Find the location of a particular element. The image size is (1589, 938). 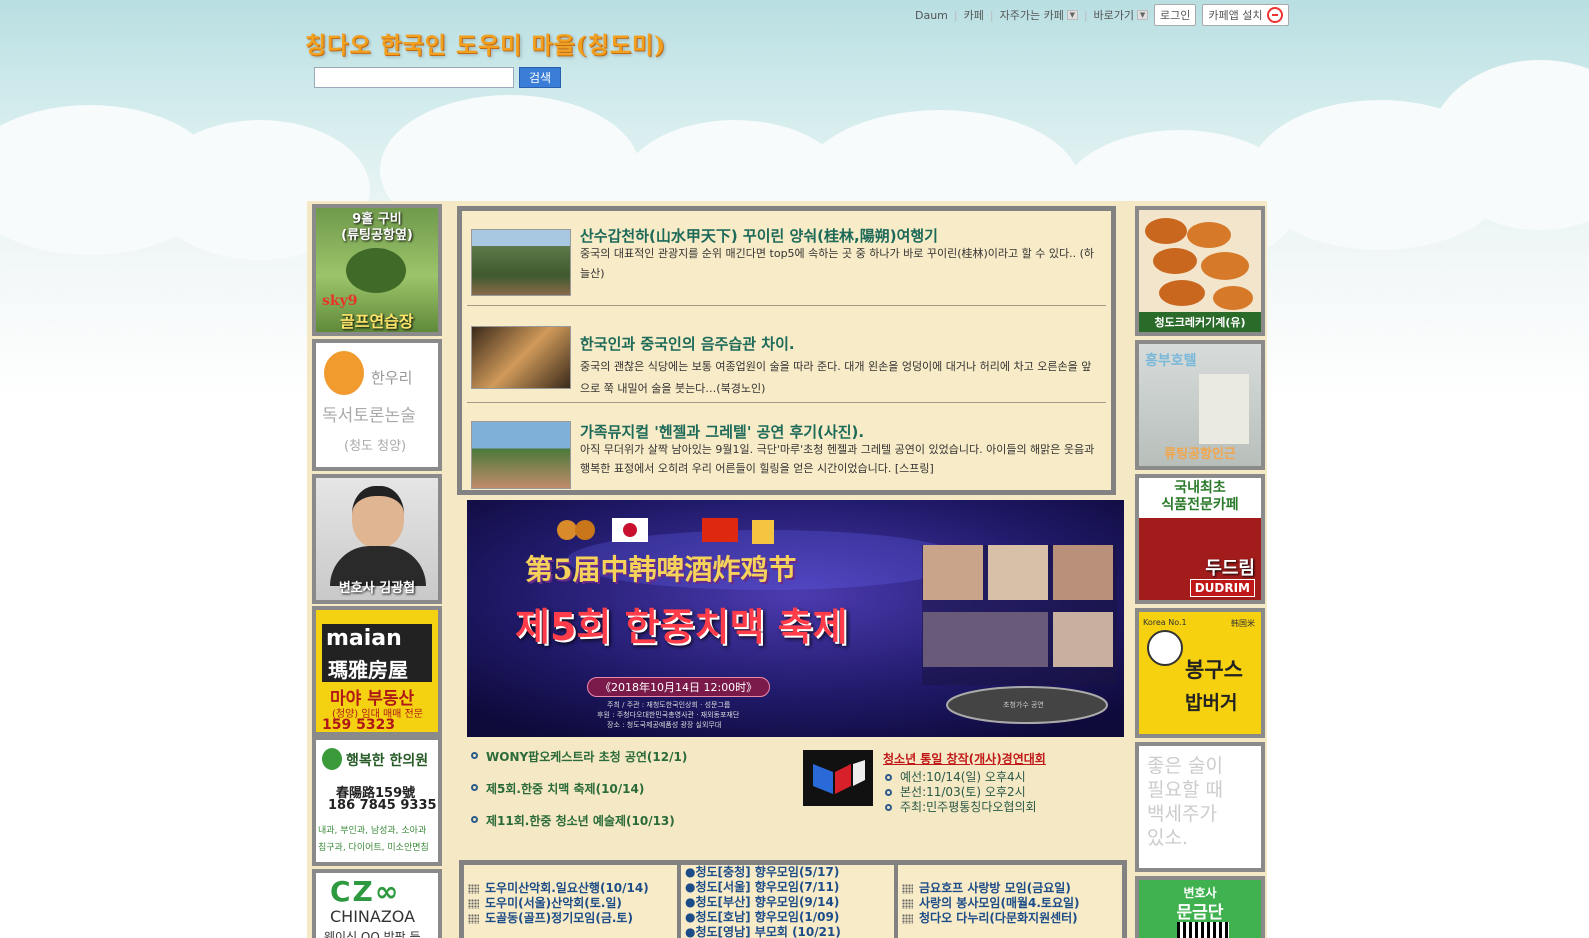

board-link: ●청도[부산] 향우모임(9/14) is located at coordinates (792, 902).